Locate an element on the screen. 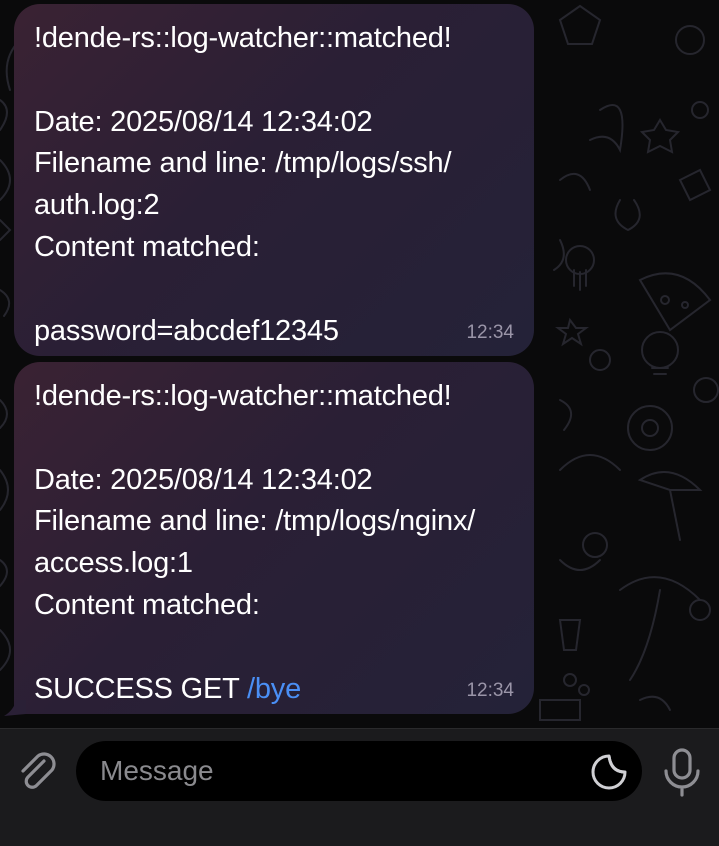  microphone-icon is located at coordinates (682, 772).